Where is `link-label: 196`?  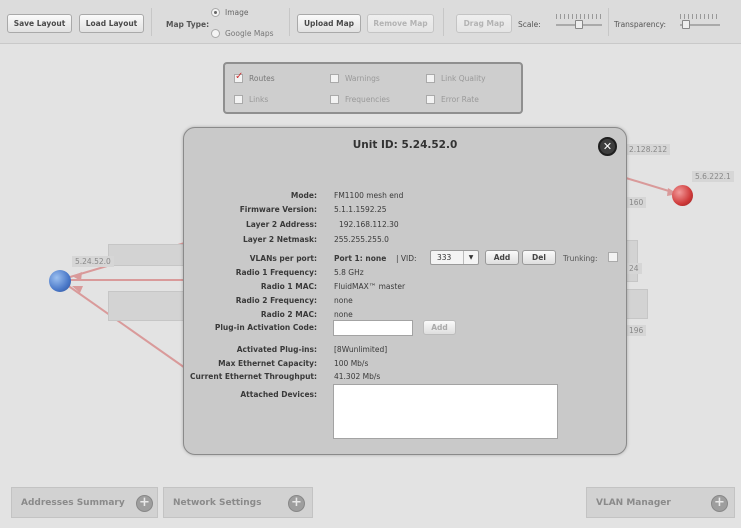 link-label: 196 is located at coordinates (636, 330).